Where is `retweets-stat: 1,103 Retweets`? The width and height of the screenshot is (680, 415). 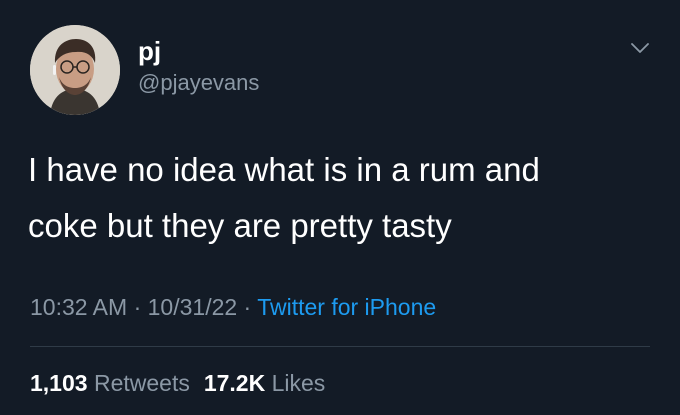 retweets-stat: 1,103 Retweets is located at coordinates (110, 383).